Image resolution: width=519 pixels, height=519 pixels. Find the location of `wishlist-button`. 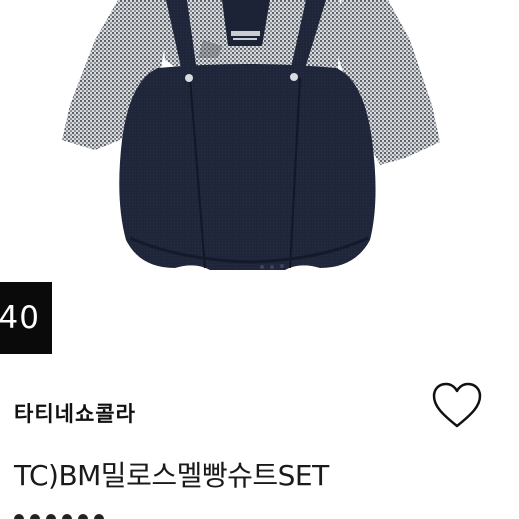

wishlist-button is located at coordinates (457, 406).